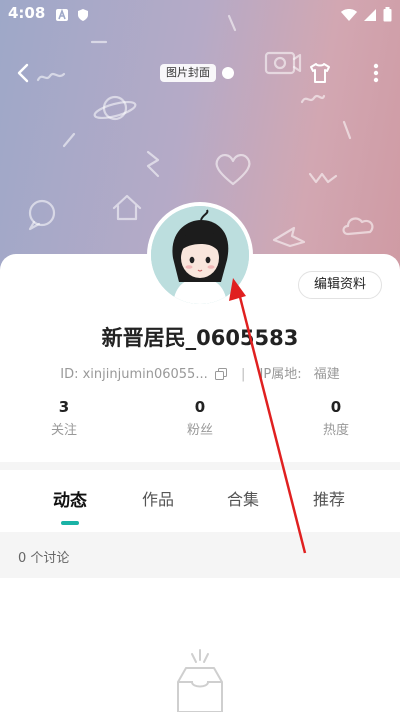  I want to click on back-arrow-icon, so click(24, 73).